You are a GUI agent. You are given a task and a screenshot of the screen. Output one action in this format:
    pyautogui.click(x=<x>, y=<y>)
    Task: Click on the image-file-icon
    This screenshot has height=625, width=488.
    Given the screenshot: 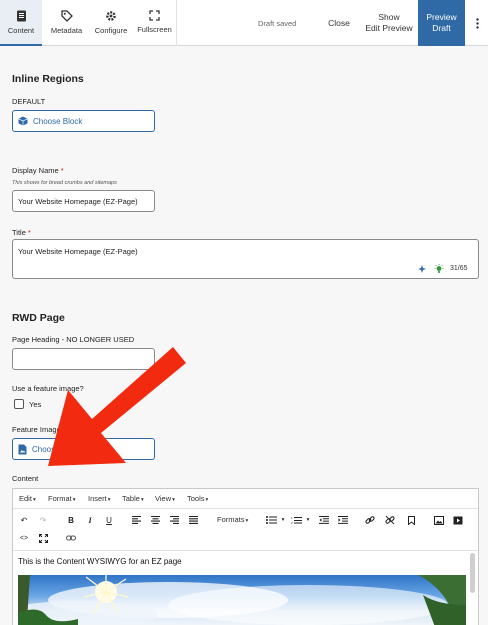 What is the action you would take?
    pyautogui.click(x=22, y=449)
    